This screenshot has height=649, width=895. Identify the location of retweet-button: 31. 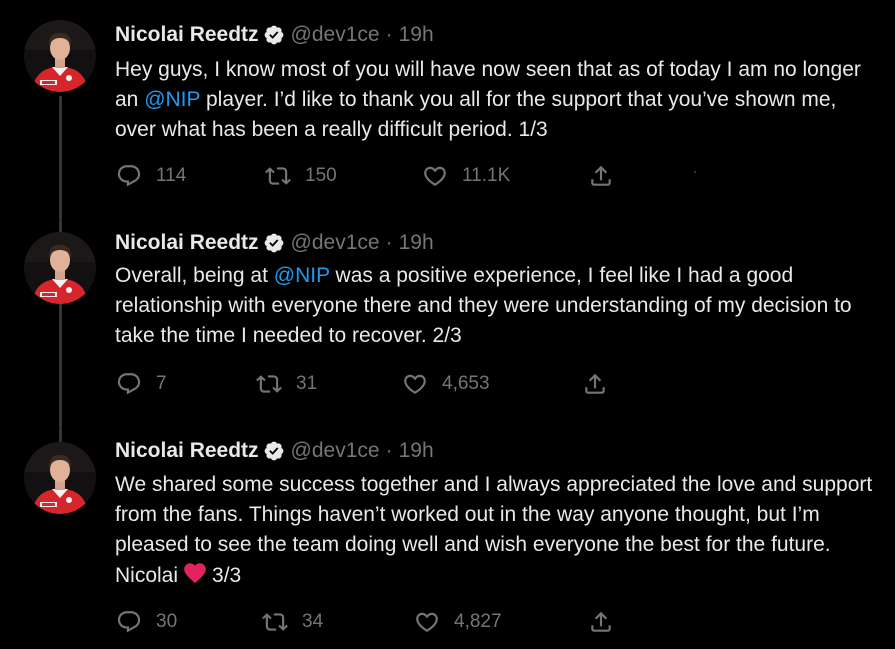
(286, 384).